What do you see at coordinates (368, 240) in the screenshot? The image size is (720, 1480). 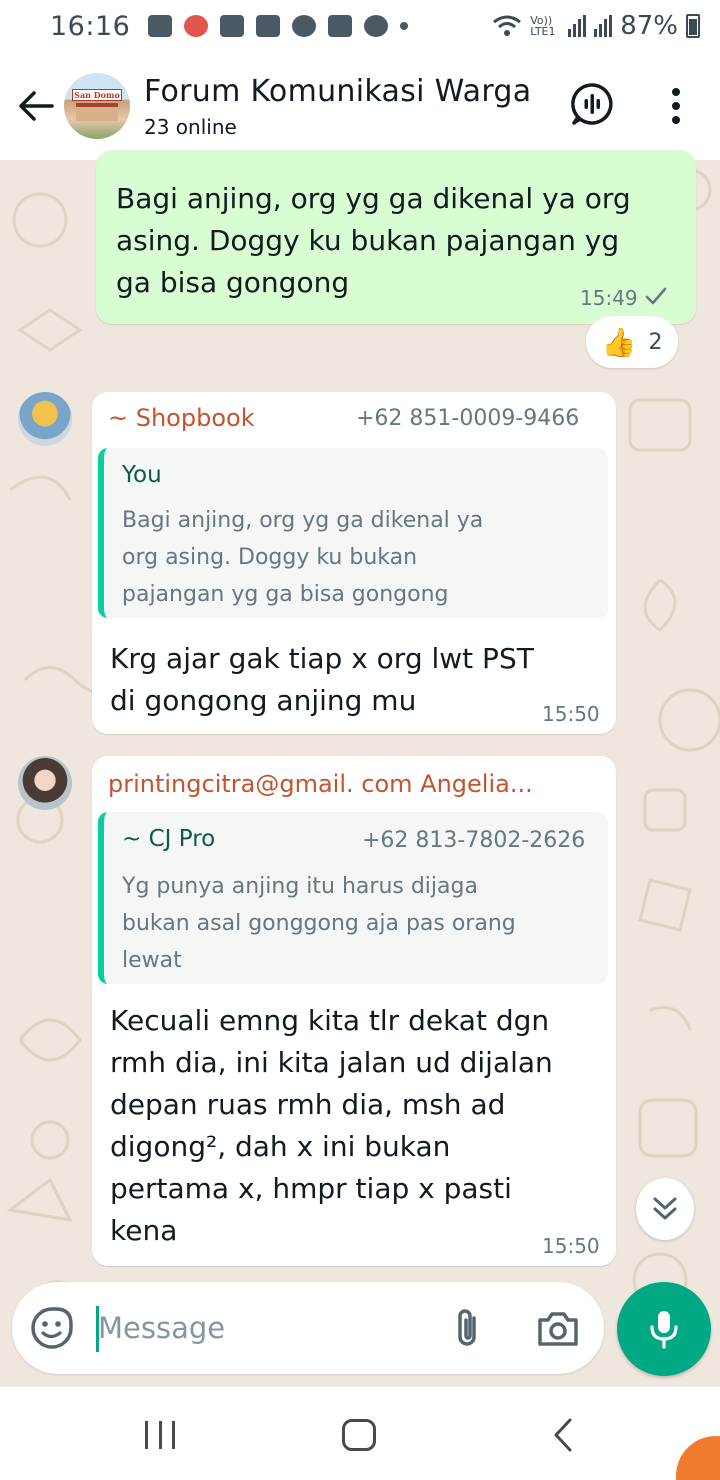 I see `message-text-line: asing. Doggy ku bukan pajangan yg` at bounding box center [368, 240].